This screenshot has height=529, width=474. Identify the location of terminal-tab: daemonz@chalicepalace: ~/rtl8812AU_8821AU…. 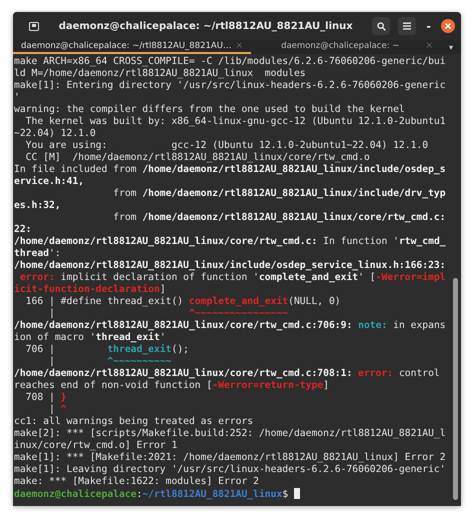
(126, 46).